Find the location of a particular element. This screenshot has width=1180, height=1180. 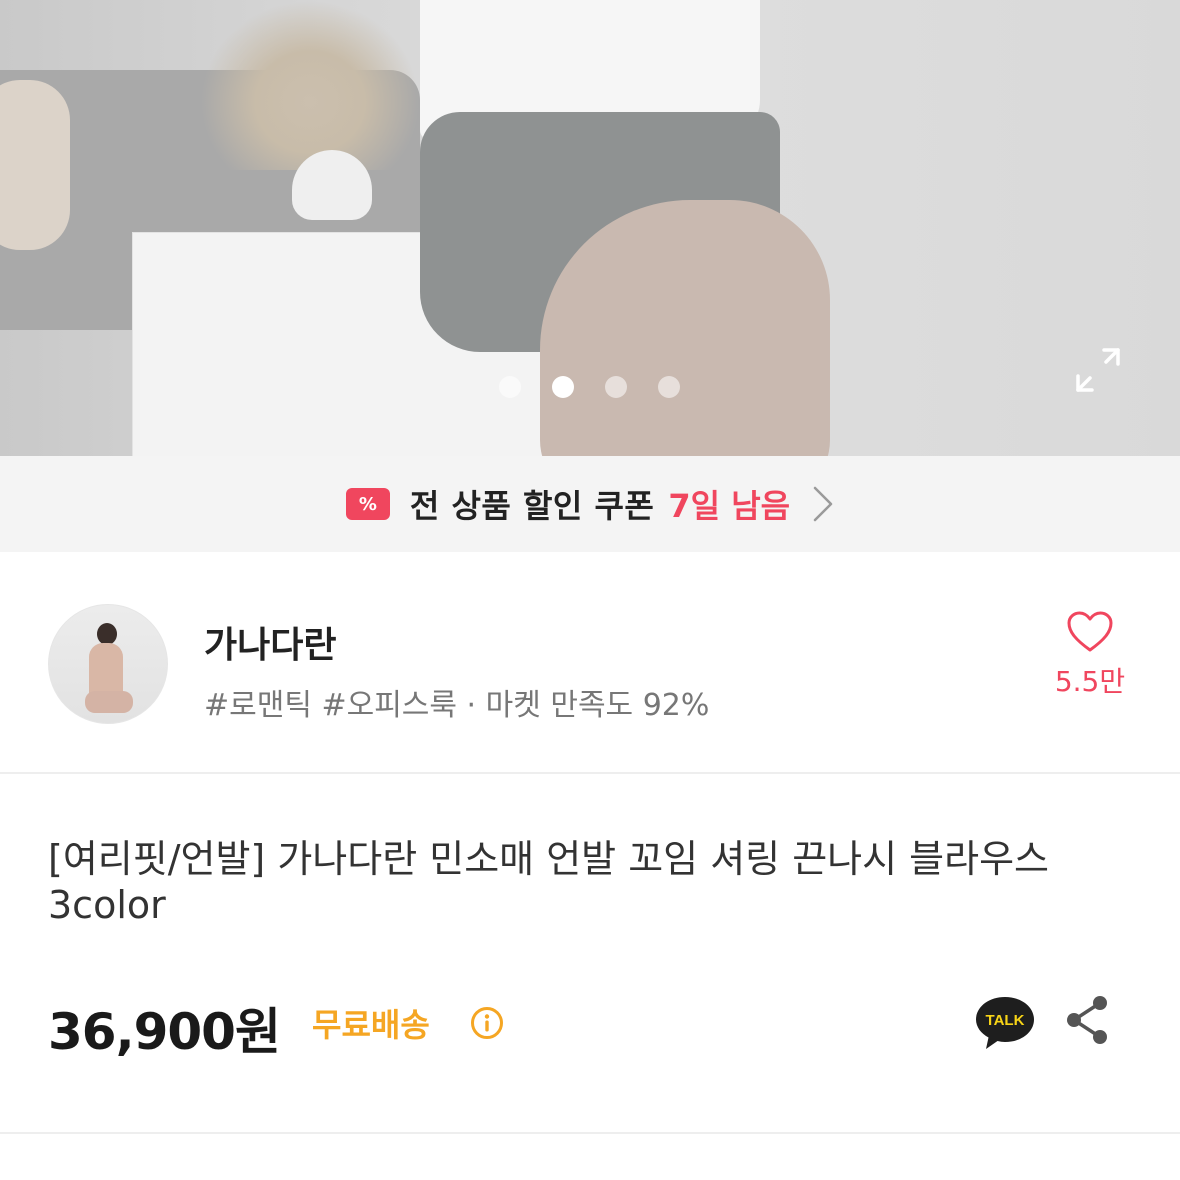

divider is located at coordinates (590, 1133).